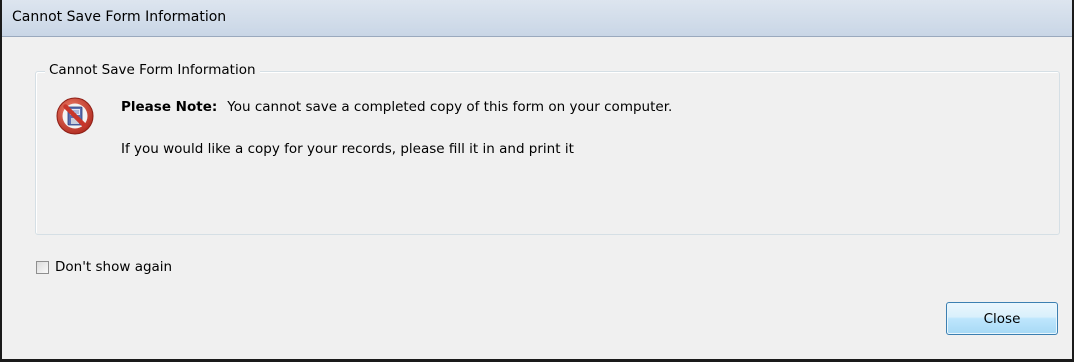 Image resolution: width=1074 pixels, height=362 pixels. What do you see at coordinates (169, 107) in the screenshot?
I see `note-label: Please Note:` at bounding box center [169, 107].